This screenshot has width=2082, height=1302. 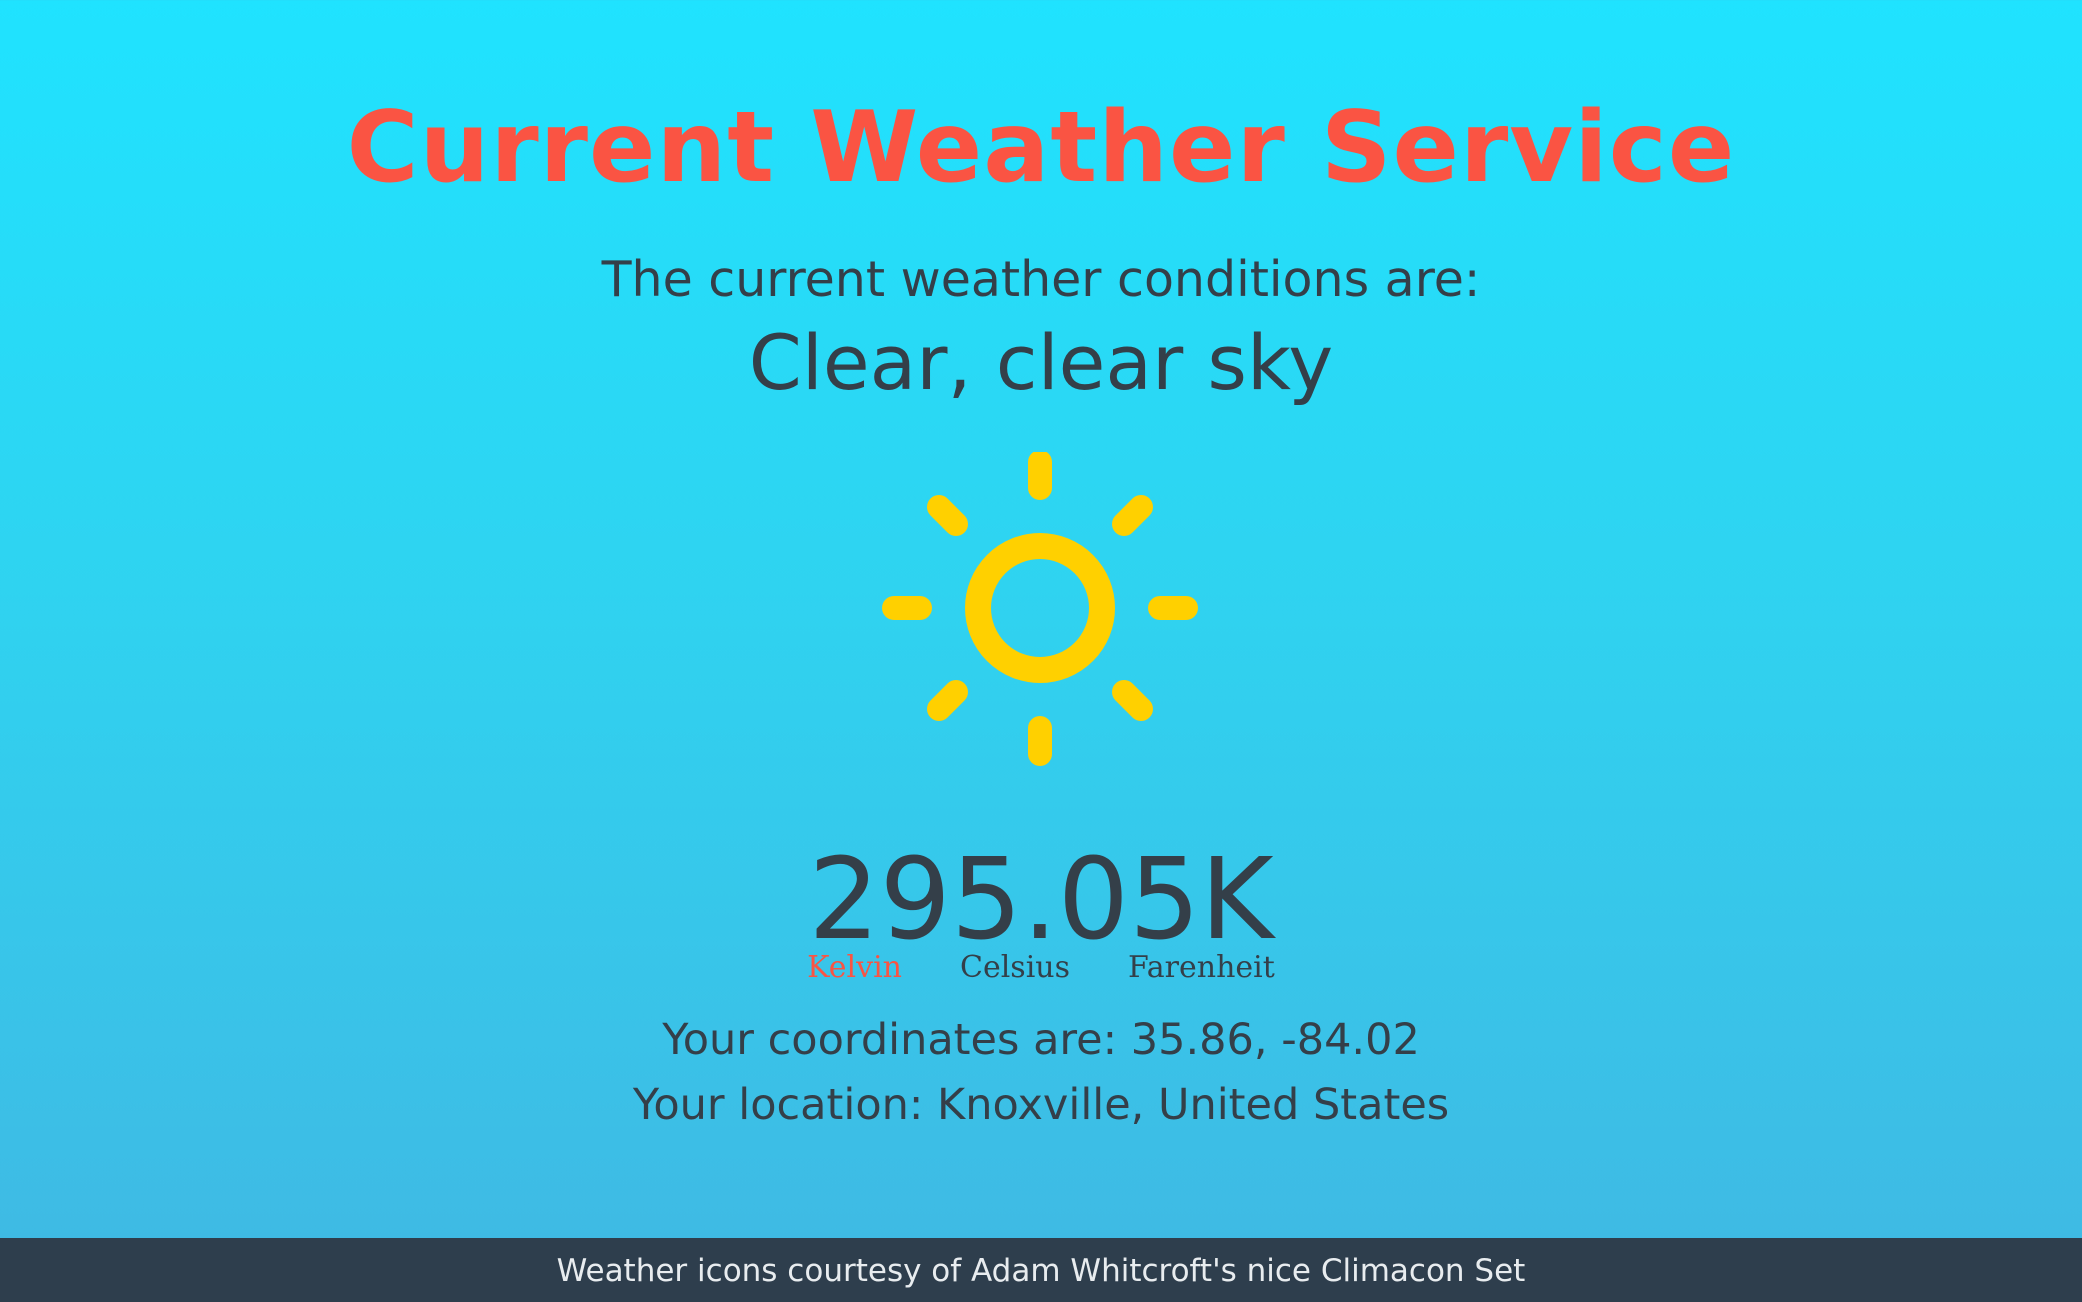 What do you see at coordinates (1041, 900) in the screenshot?
I see `temperature-value: 295.05K` at bounding box center [1041, 900].